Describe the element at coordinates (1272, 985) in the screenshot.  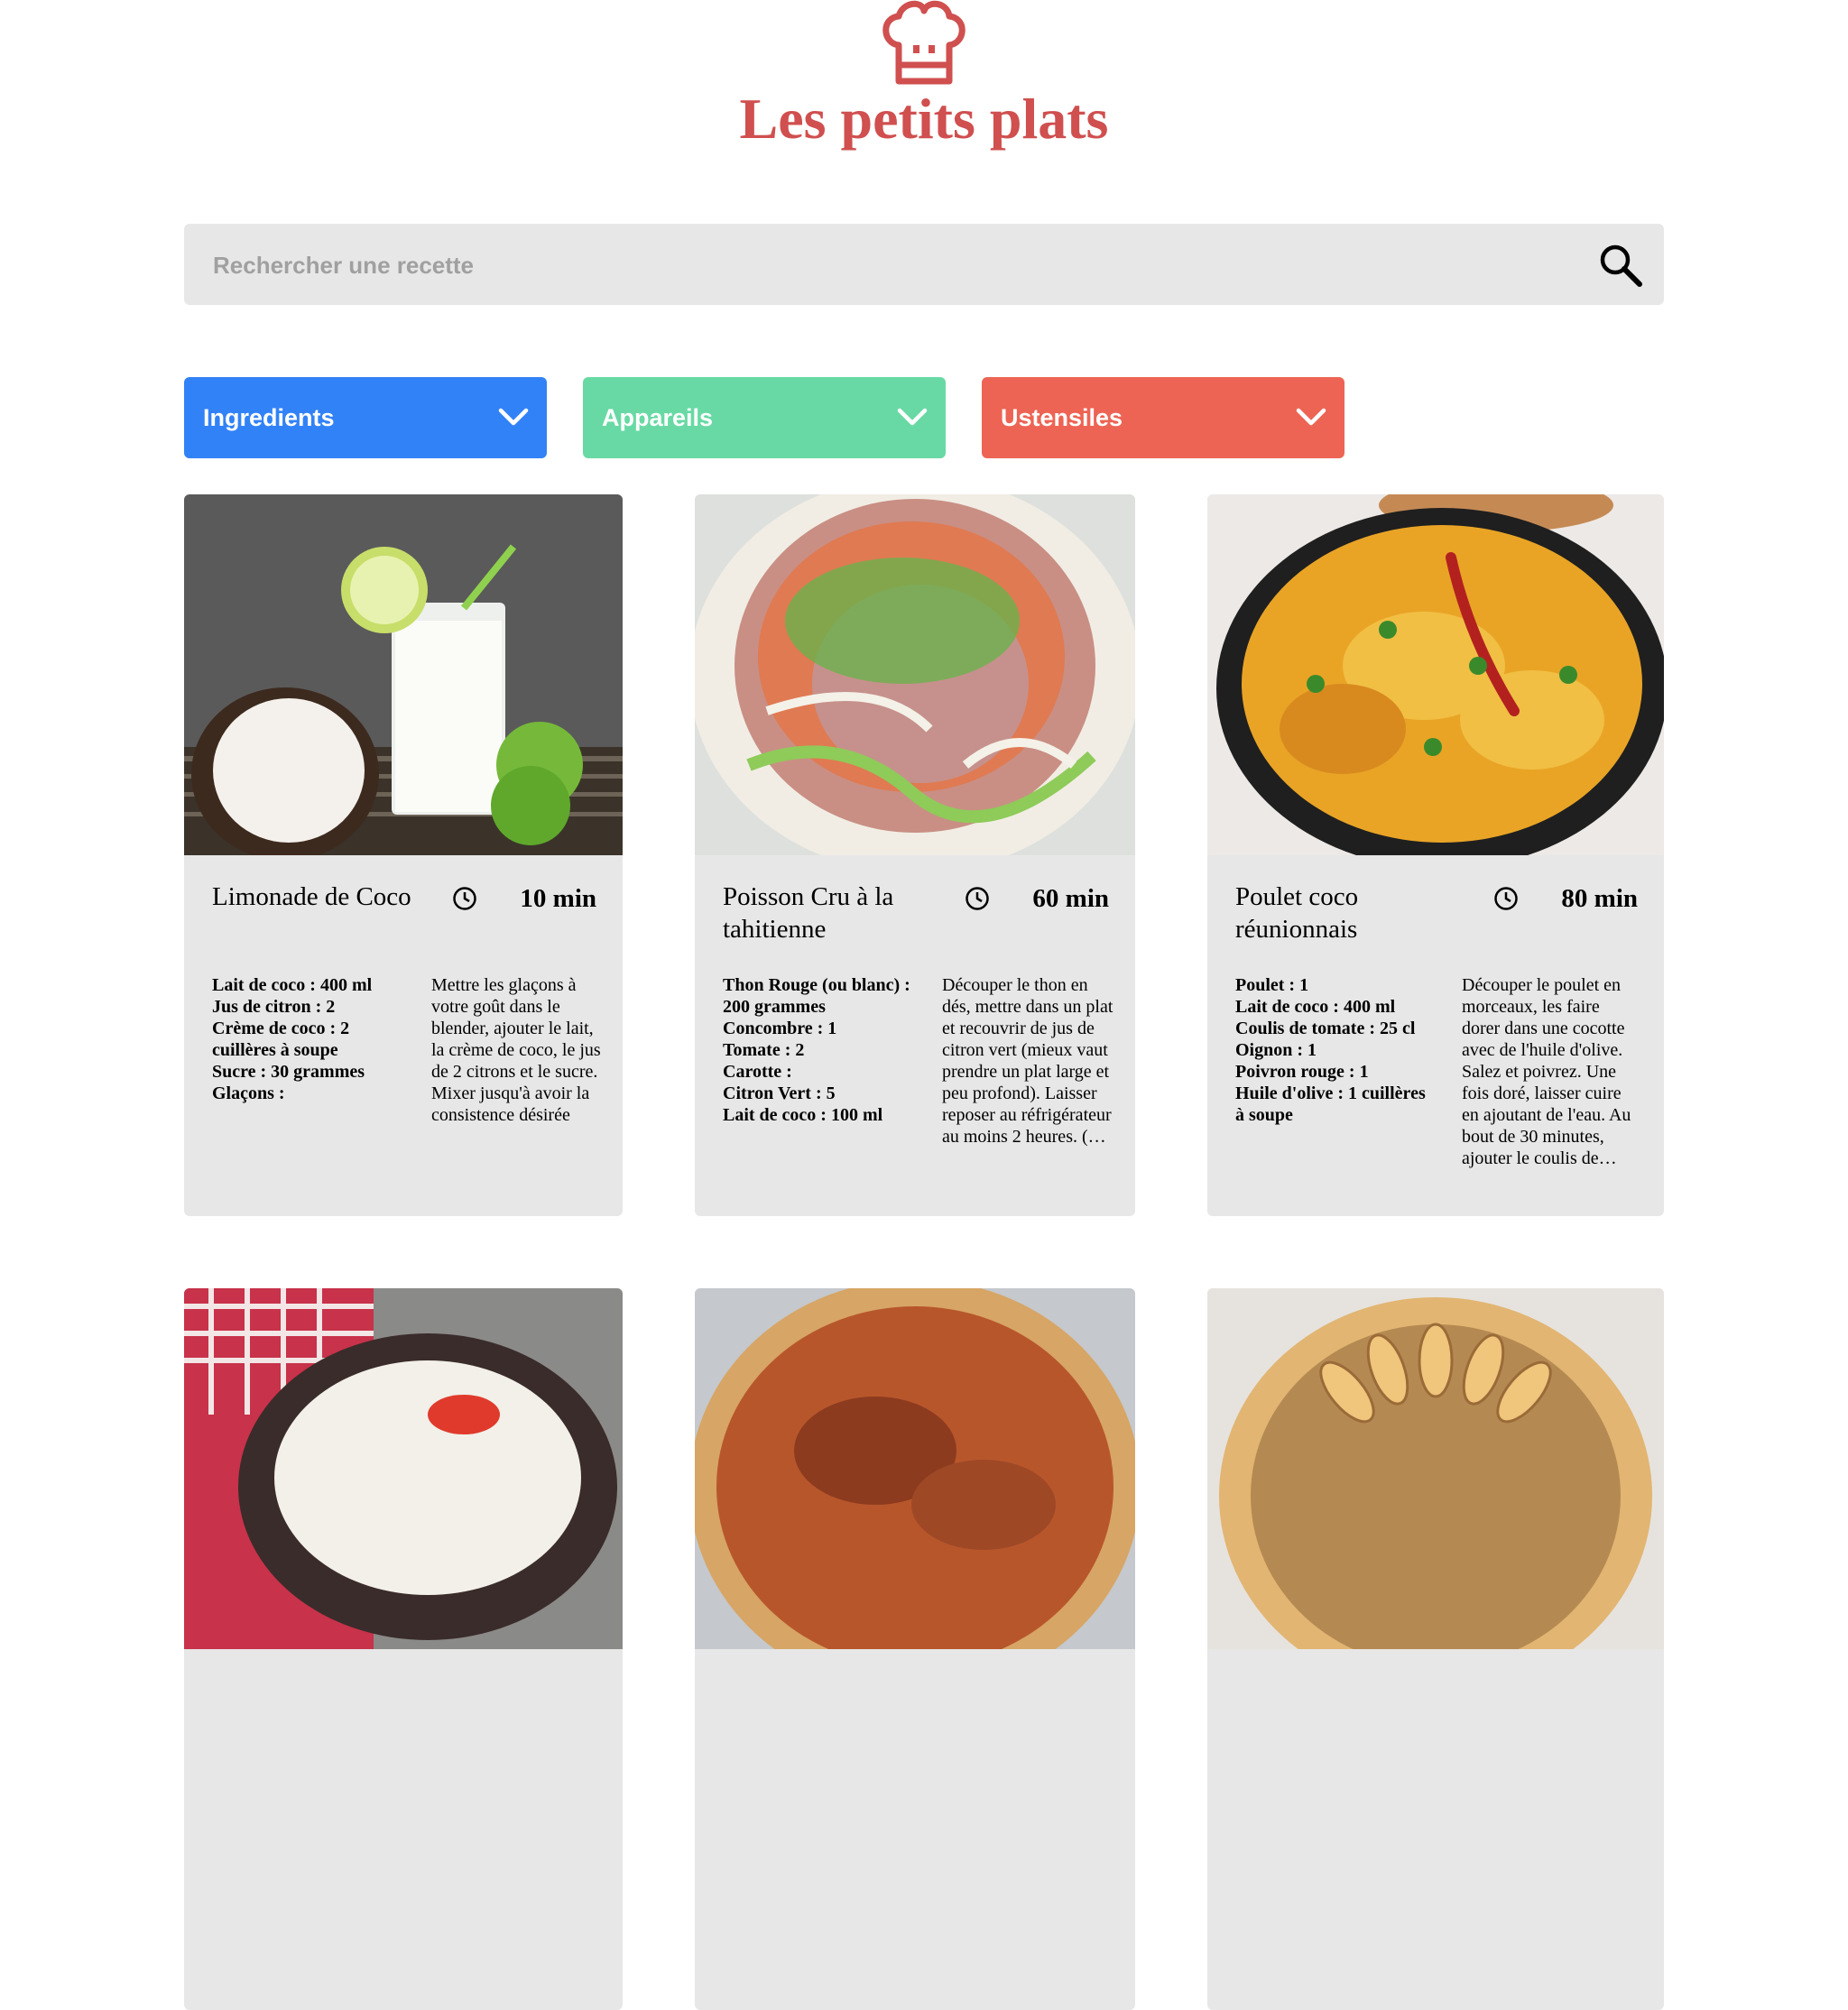
I see `ingredient-item: Poulet : 1` at that location.